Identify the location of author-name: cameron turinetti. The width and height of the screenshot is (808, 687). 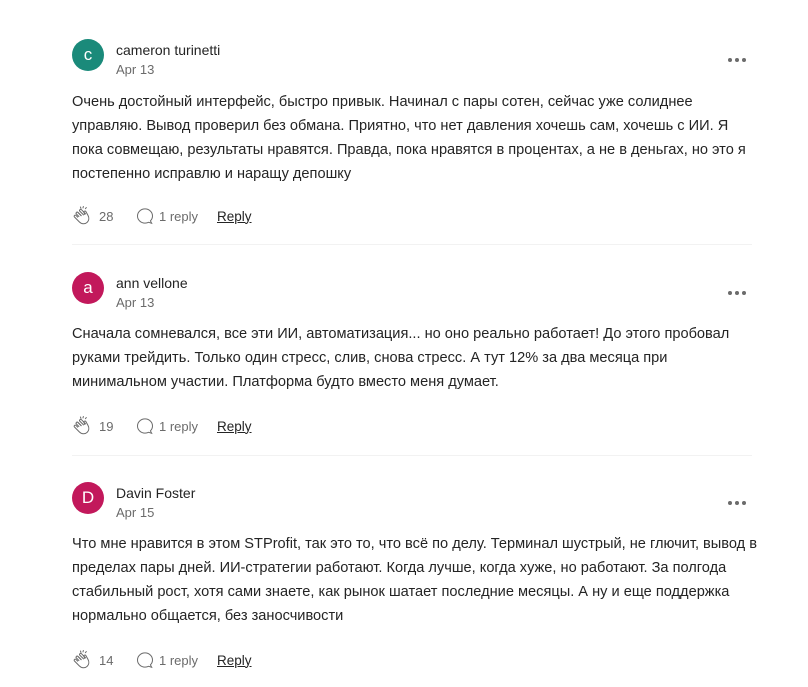
(168, 50).